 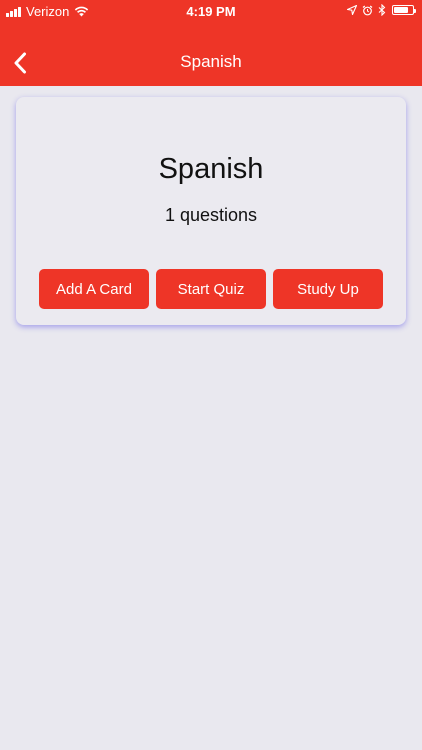 I want to click on study-up-button: Study Up, so click(x=328, y=289).